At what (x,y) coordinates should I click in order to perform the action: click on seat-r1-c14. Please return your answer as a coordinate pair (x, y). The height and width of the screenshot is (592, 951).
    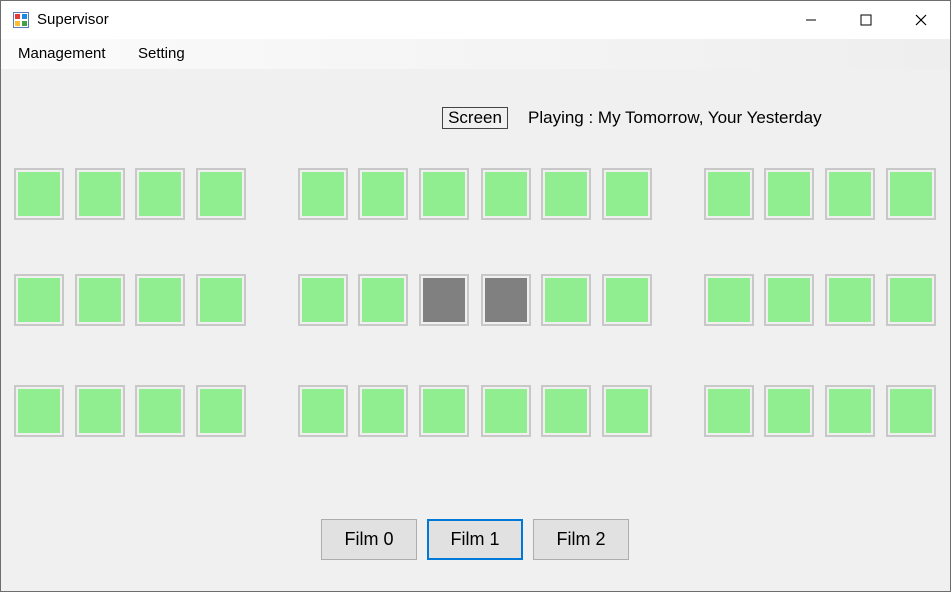
    Looking at the image, I should click on (911, 194).